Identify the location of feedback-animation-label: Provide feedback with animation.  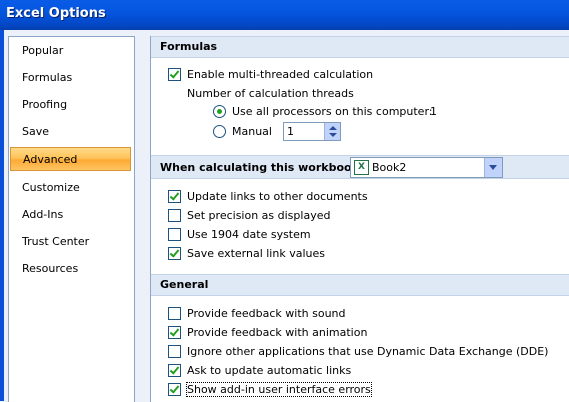
(277, 332).